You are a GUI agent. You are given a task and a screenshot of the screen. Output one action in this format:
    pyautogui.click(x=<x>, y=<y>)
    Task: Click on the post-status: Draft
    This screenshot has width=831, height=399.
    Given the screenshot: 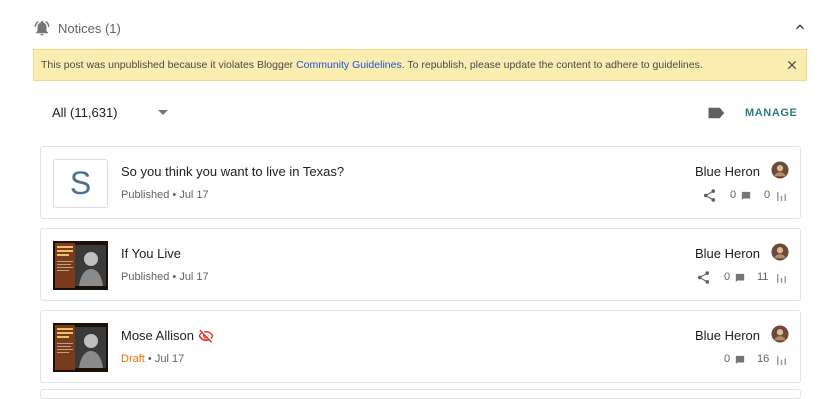 What is the action you would take?
    pyautogui.click(x=133, y=359)
    